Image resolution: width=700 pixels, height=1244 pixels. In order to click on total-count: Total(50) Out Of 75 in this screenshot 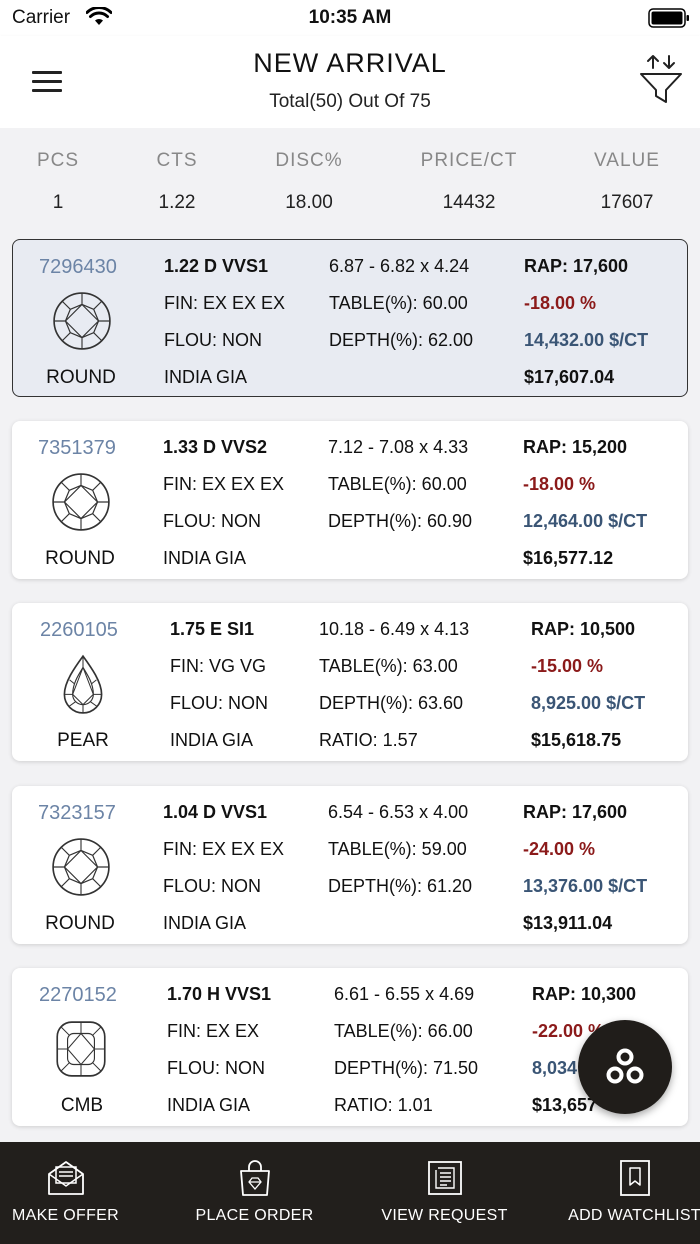, I will do `click(350, 101)`.